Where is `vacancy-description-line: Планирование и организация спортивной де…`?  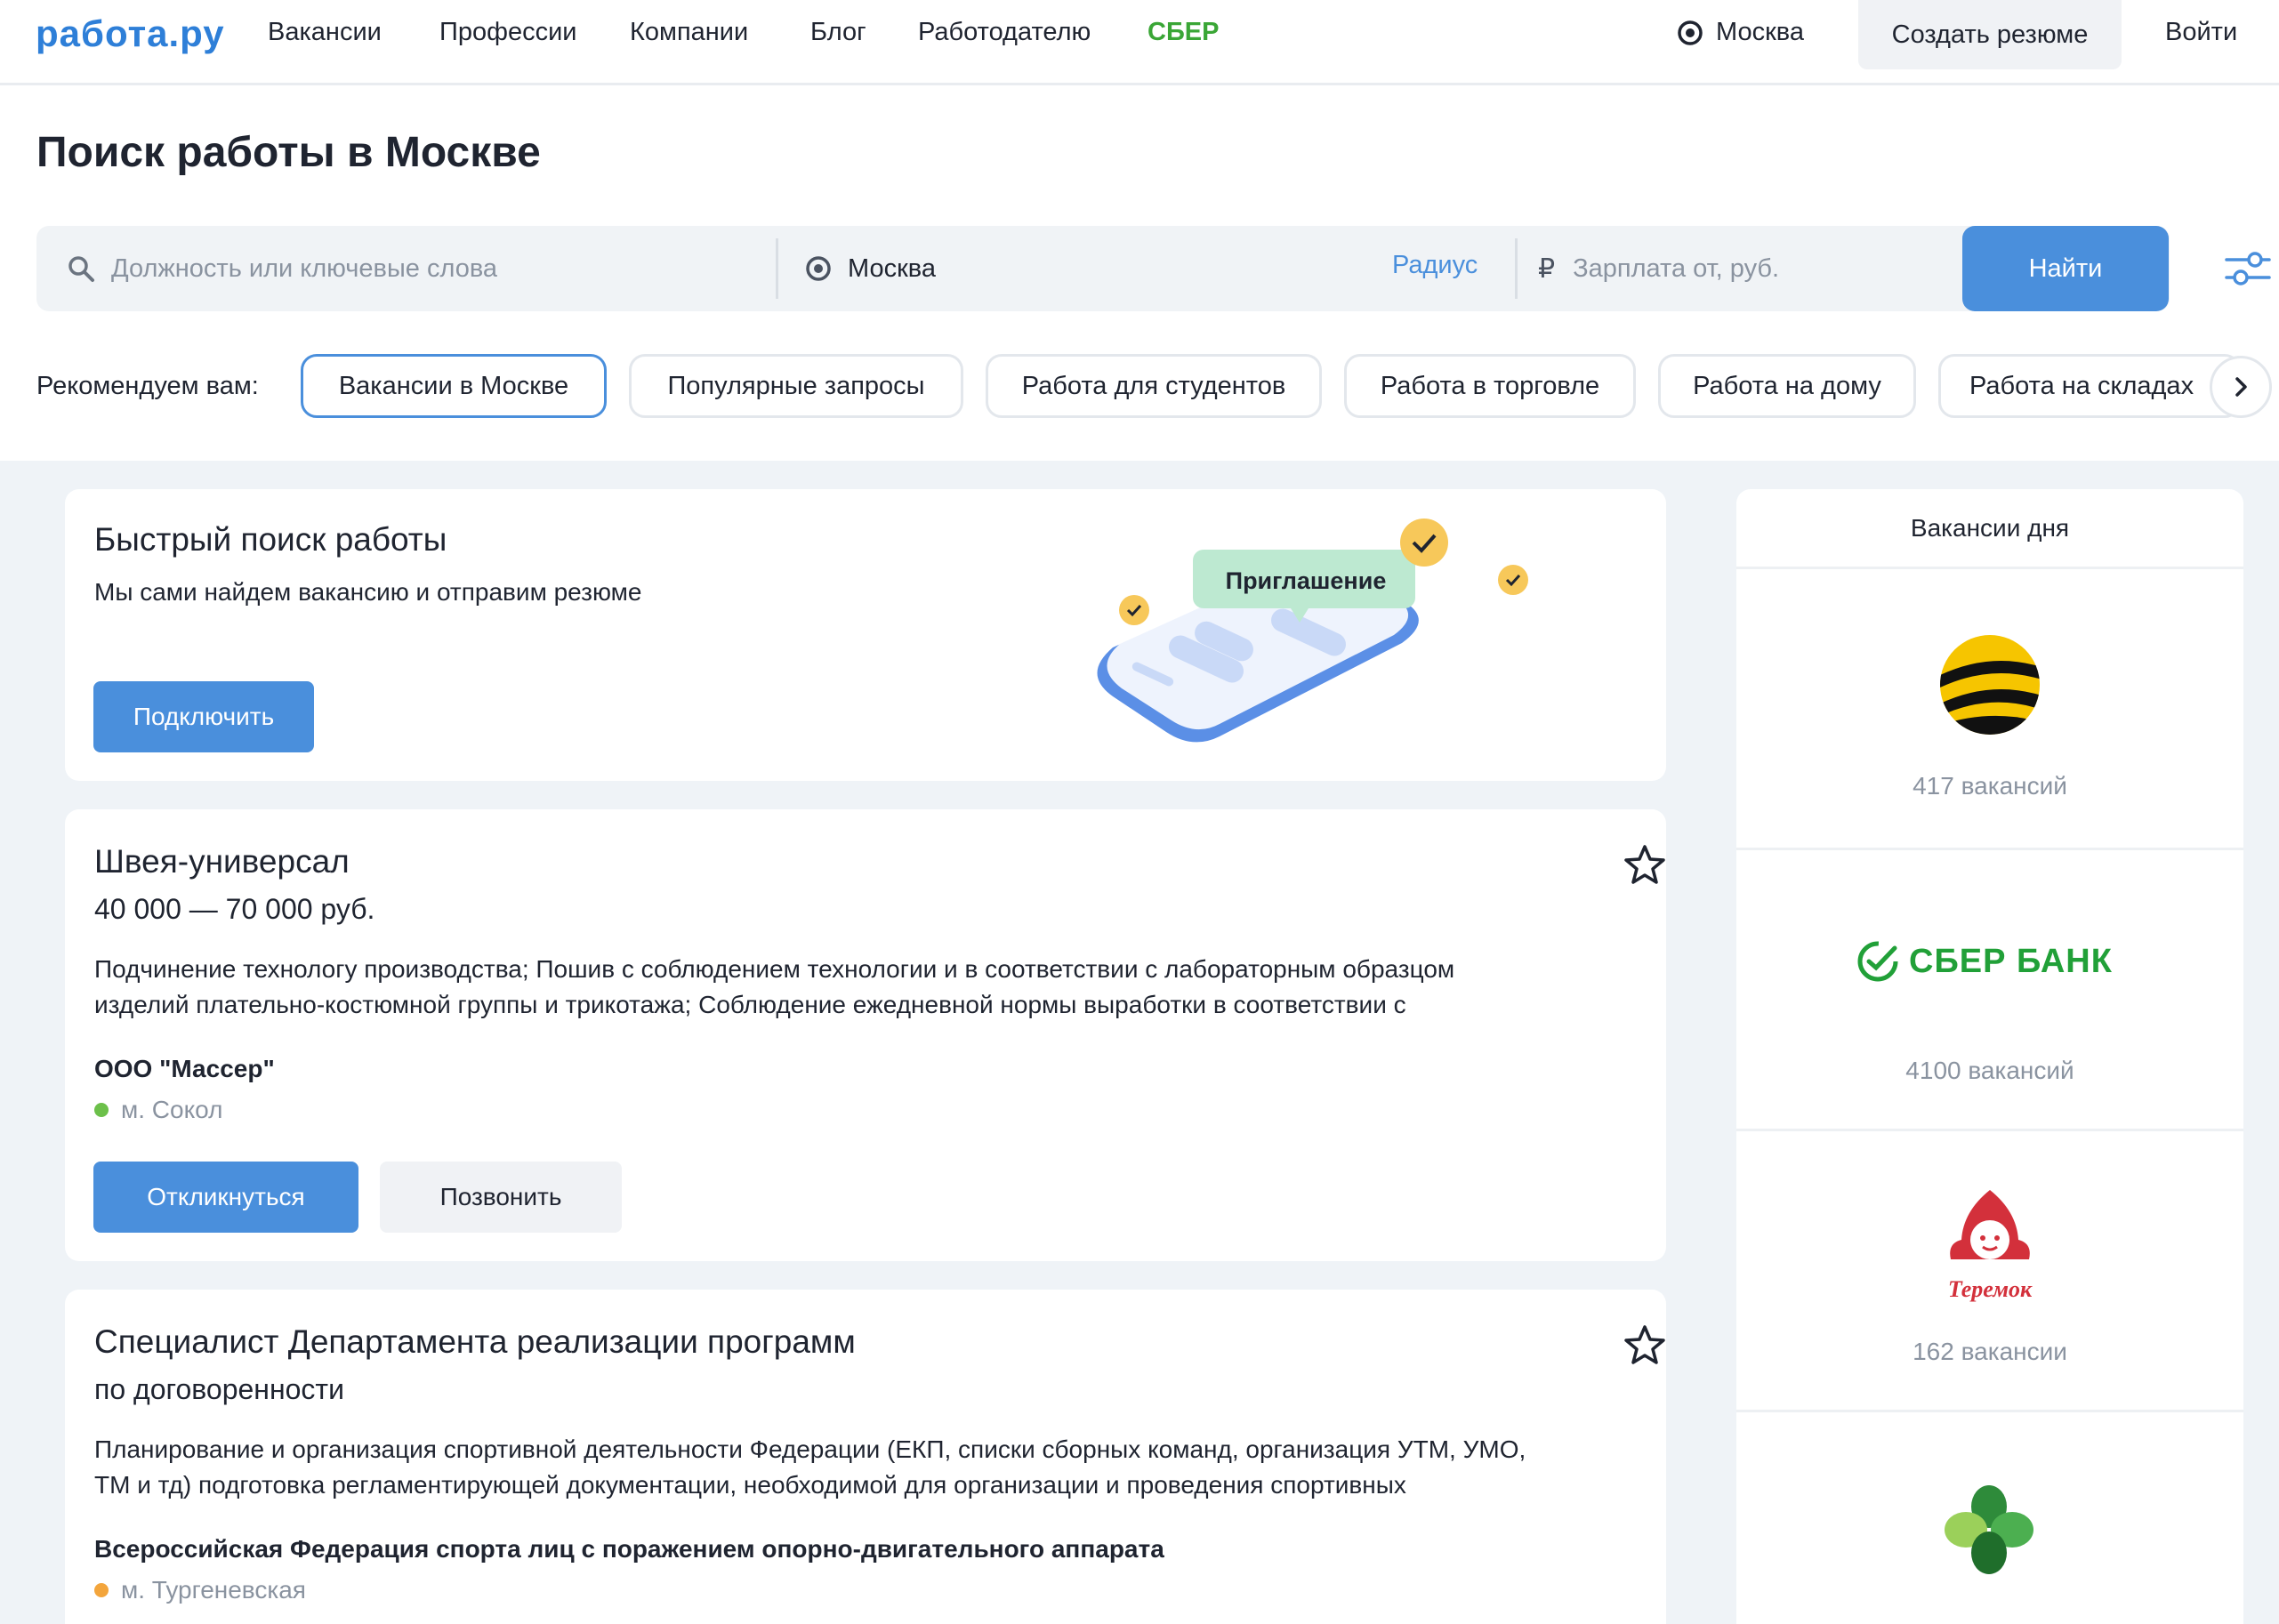 vacancy-description-line: Планирование и организация спортивной де… is located at coordinates (810, 1449).